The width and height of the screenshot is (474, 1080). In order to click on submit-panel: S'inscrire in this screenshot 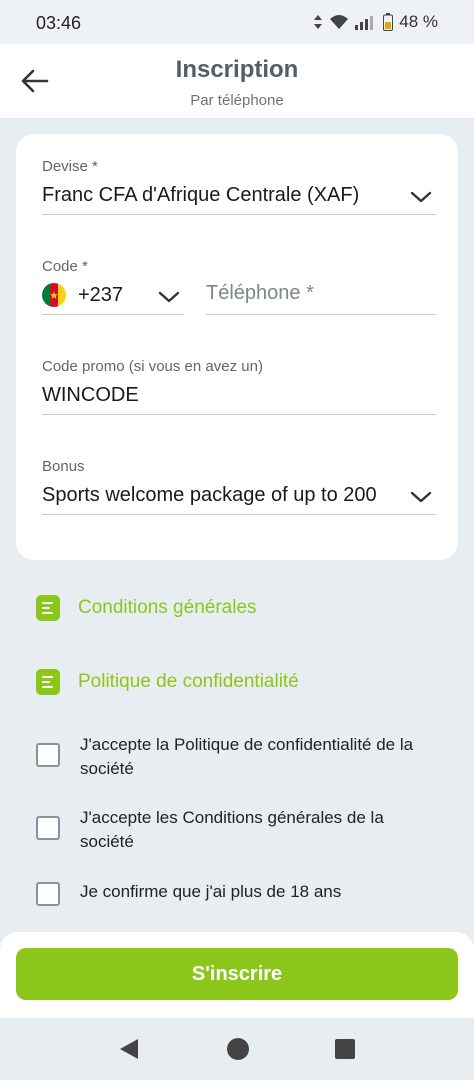, I will do `click(237, 975)`.